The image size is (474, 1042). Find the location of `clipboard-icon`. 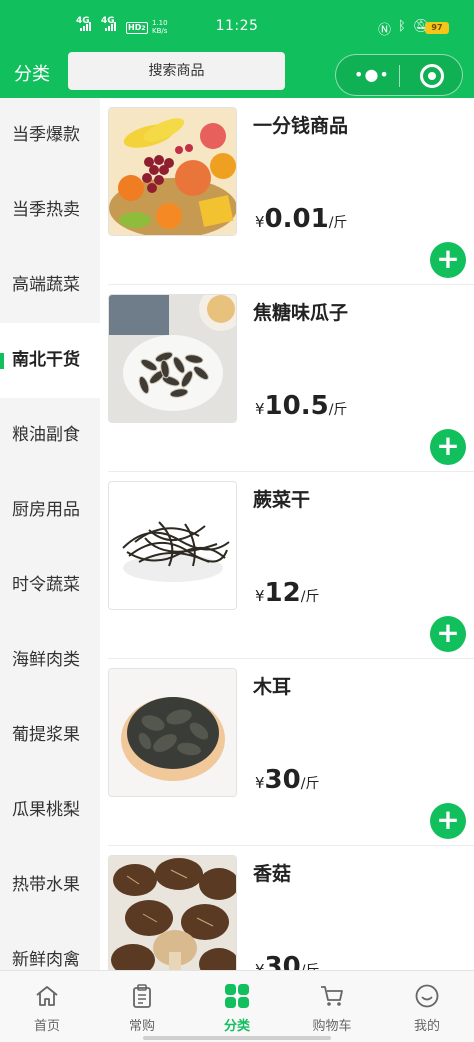

clipboard-icon is located at coordinates (142, 996).